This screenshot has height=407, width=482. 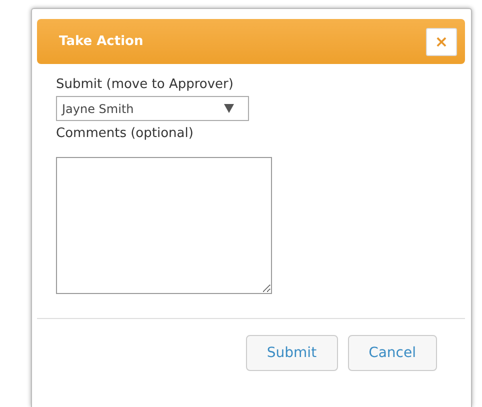 I want to click on submit-button: Submit, so click(x=292, y=353).